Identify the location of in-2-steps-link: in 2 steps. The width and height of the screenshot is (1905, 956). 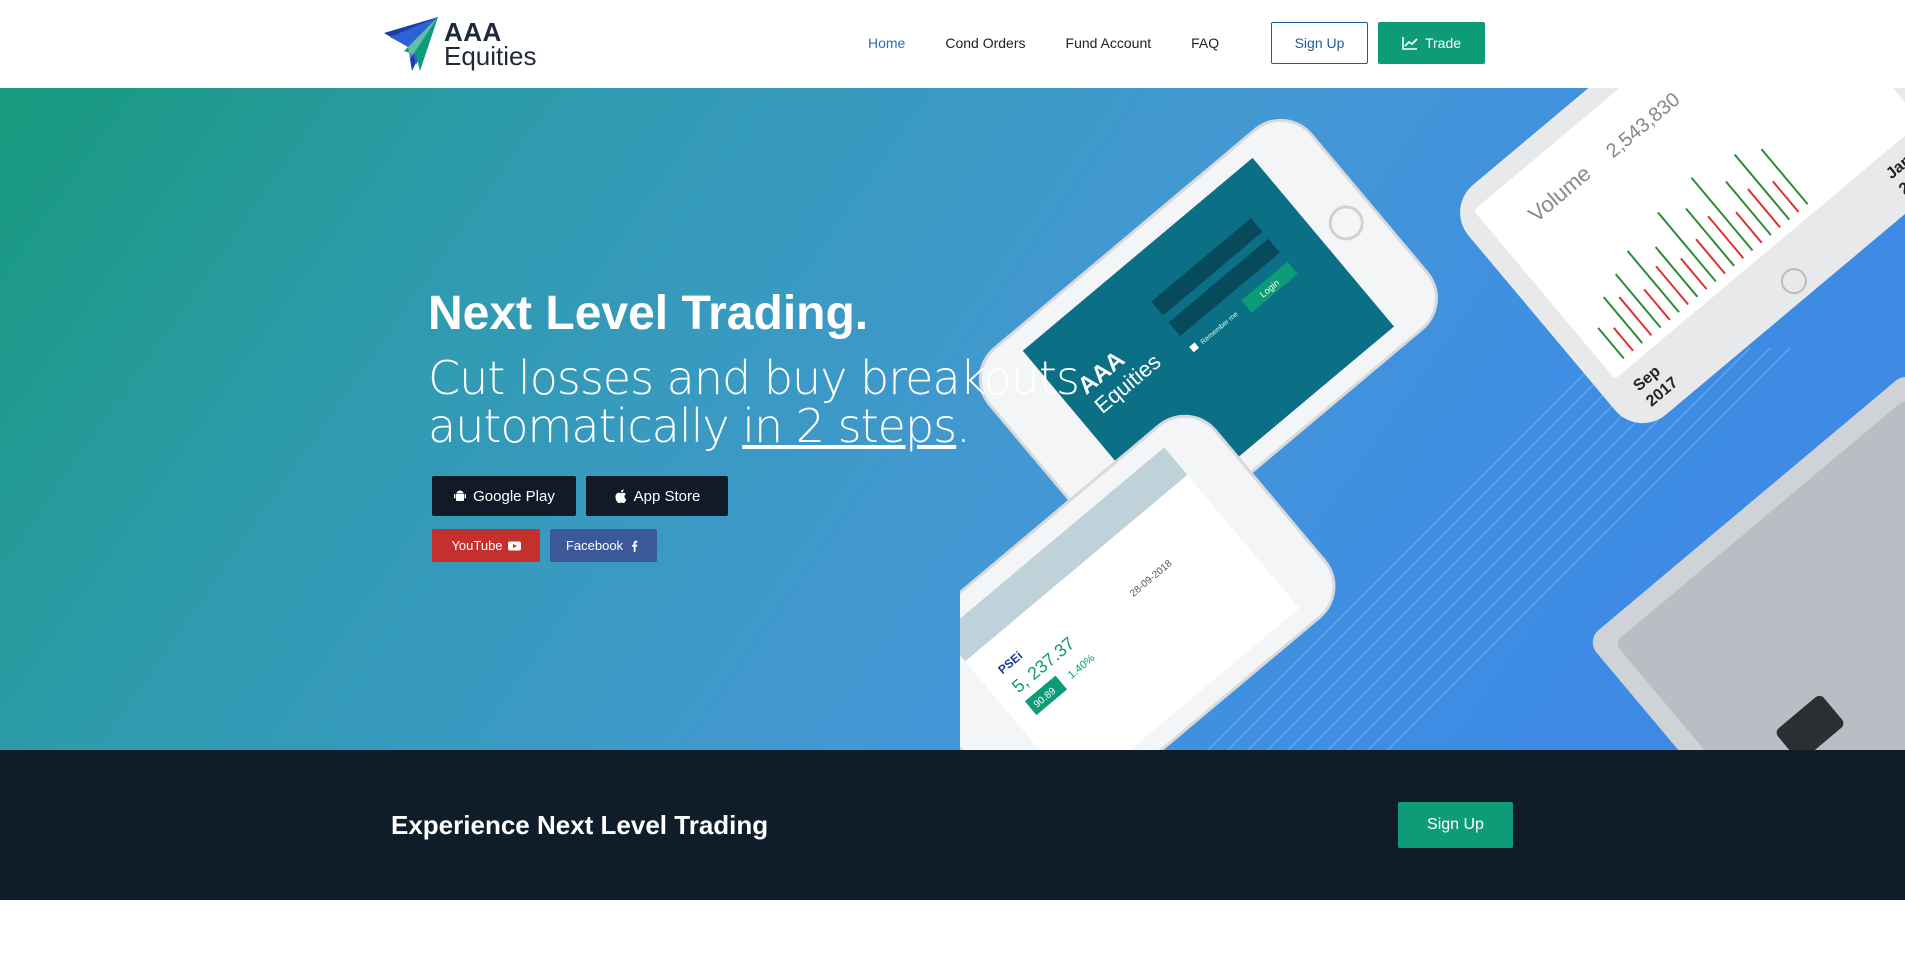
(849, 426).